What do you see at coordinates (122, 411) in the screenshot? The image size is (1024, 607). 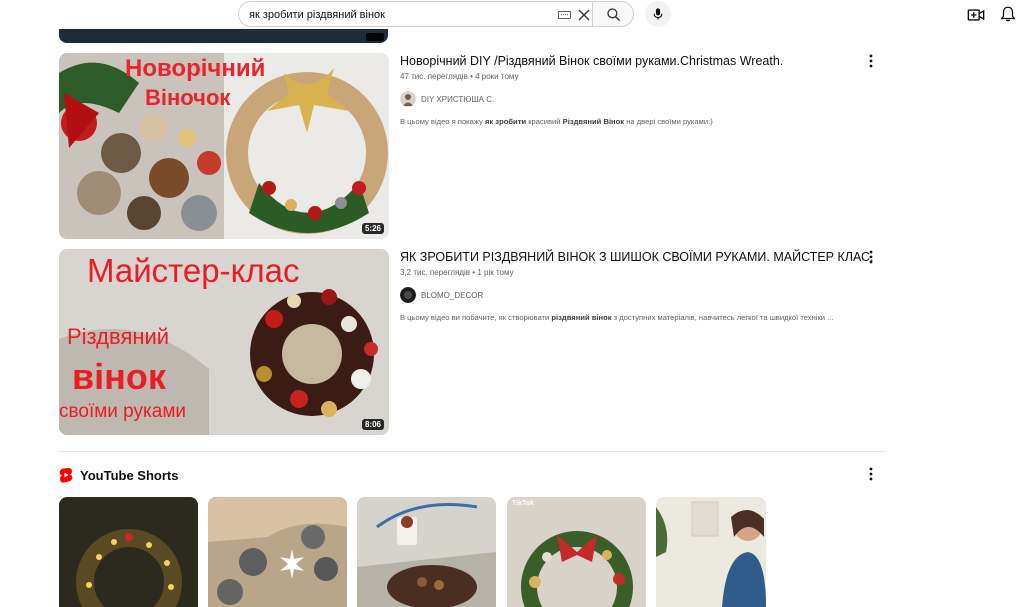 I see `thumbnail-caption-line-4: своїми руками` at bounding box center [122, 411].